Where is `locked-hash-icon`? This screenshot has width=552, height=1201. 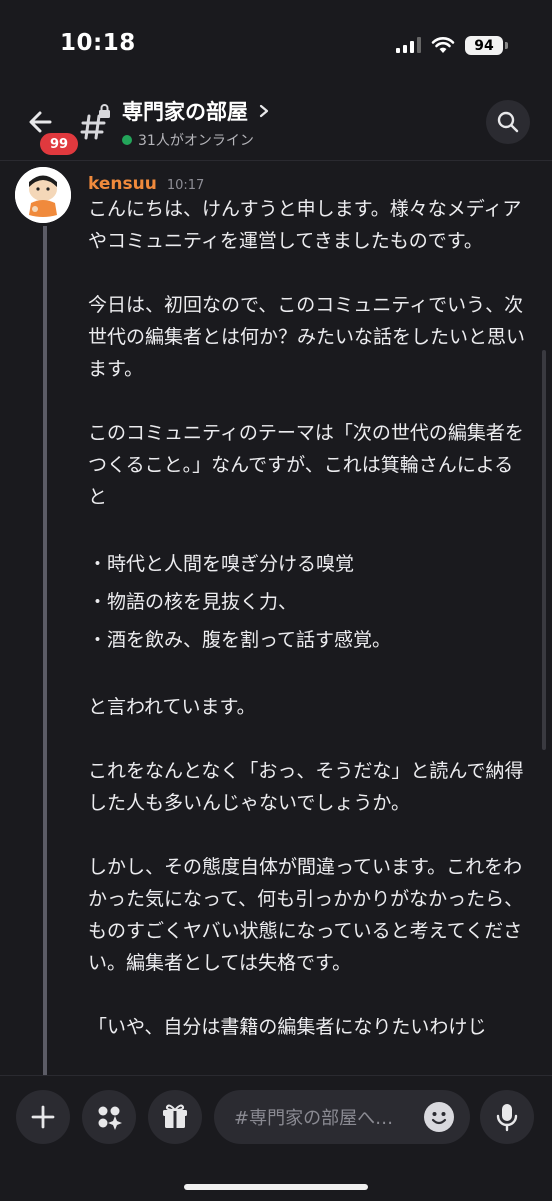 locked-hash-icon is located at coordinates (95, 122).